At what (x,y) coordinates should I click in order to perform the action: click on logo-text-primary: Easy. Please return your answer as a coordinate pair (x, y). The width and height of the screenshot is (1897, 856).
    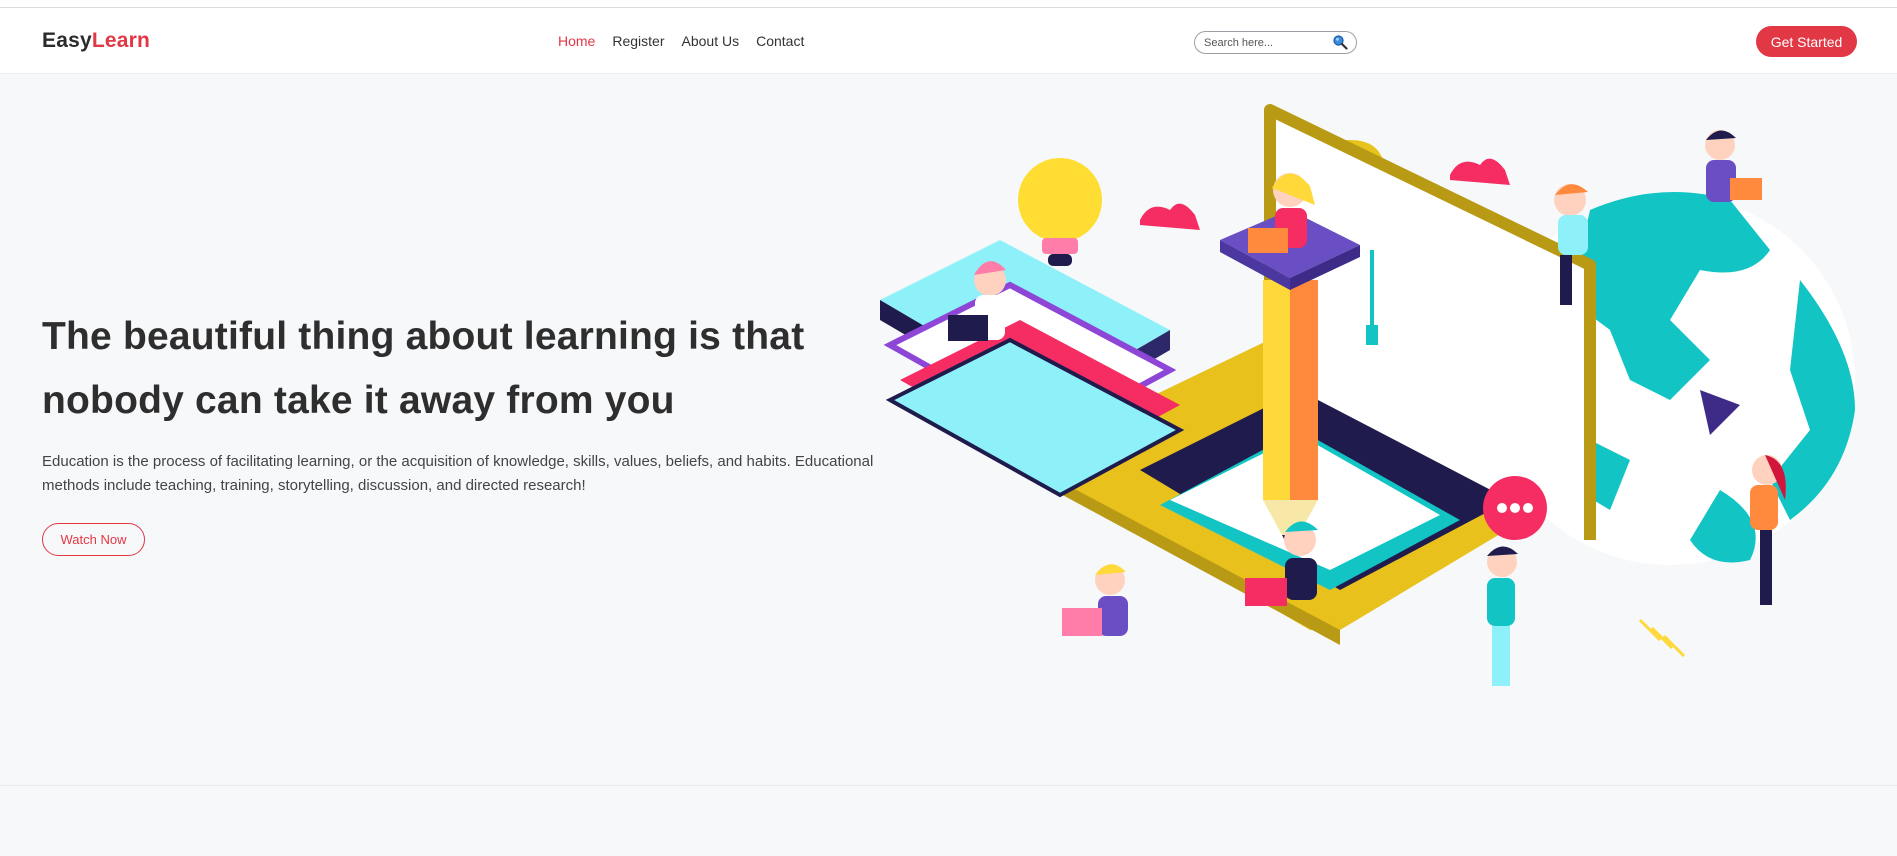
    Looking at the image, I should click on (67, 40).